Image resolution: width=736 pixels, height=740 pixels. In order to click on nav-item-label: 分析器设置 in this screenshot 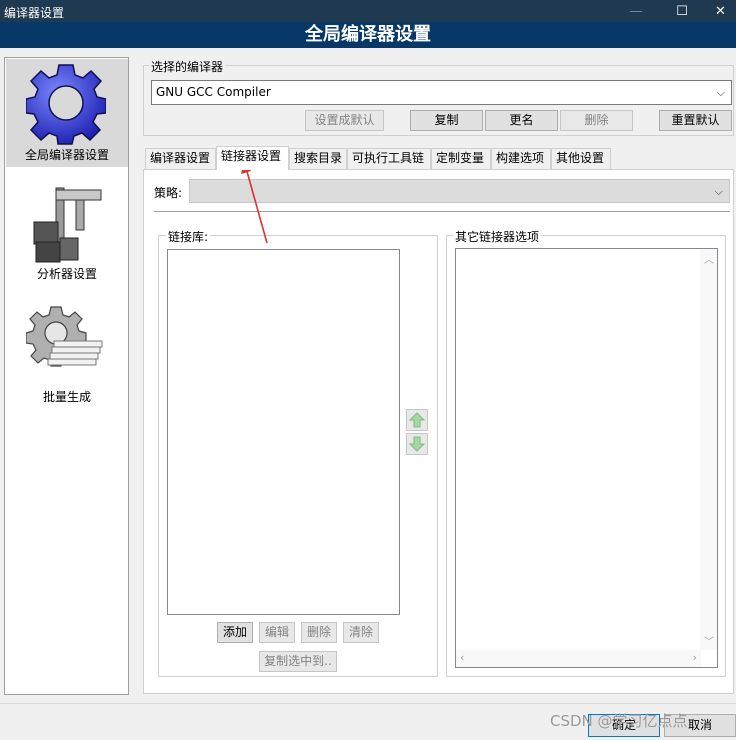, I will do `click(66, 274)`.